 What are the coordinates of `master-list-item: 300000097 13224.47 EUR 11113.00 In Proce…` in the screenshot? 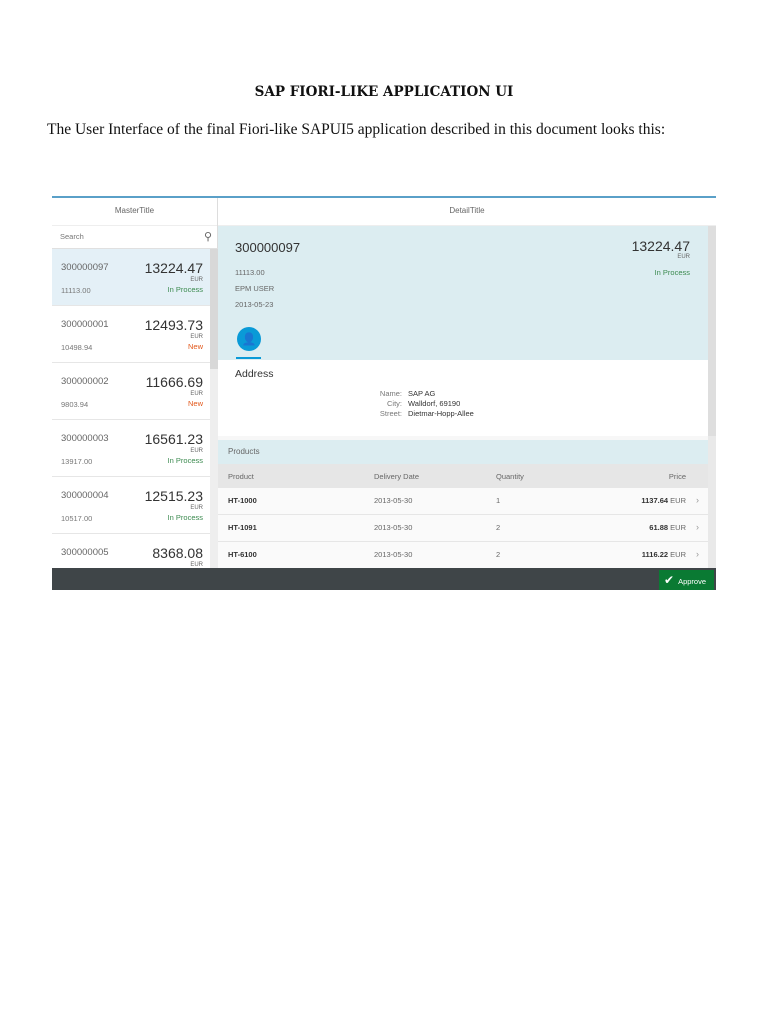 It's located at (131, 277).